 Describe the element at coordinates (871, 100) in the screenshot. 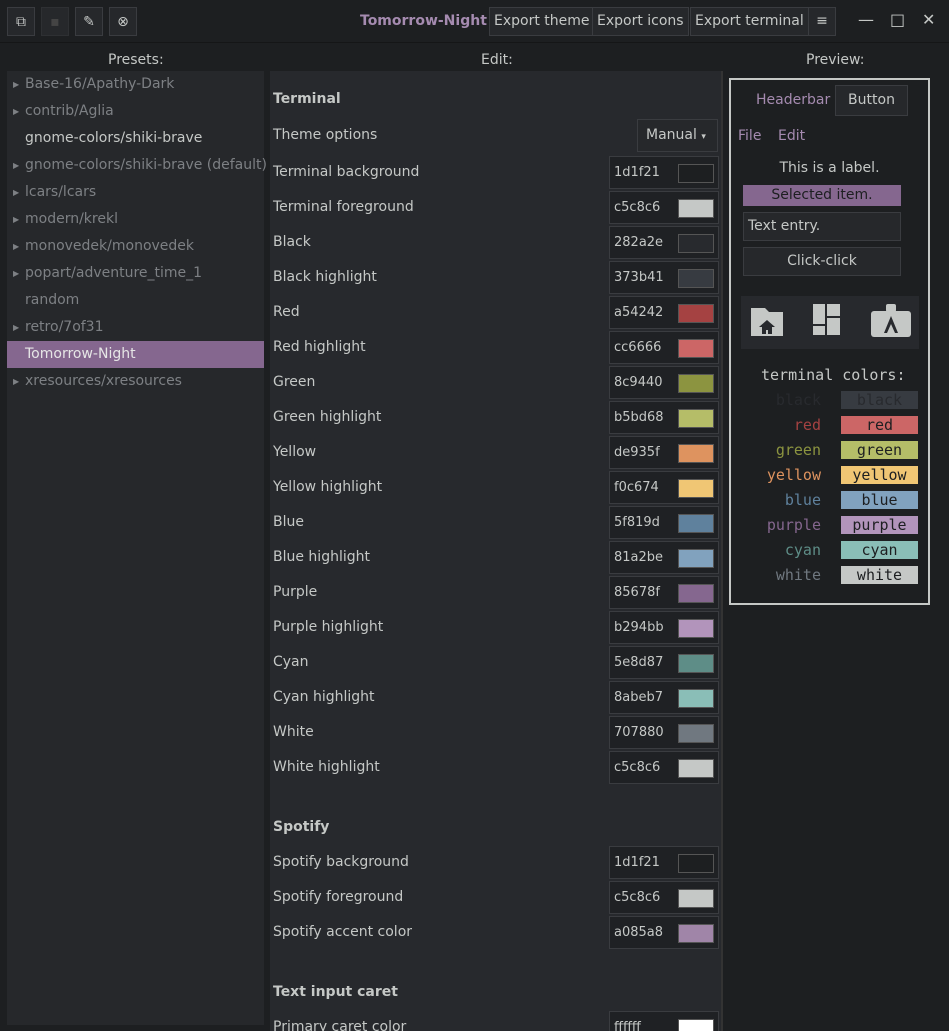

I see `preview-button: Button` at that location.